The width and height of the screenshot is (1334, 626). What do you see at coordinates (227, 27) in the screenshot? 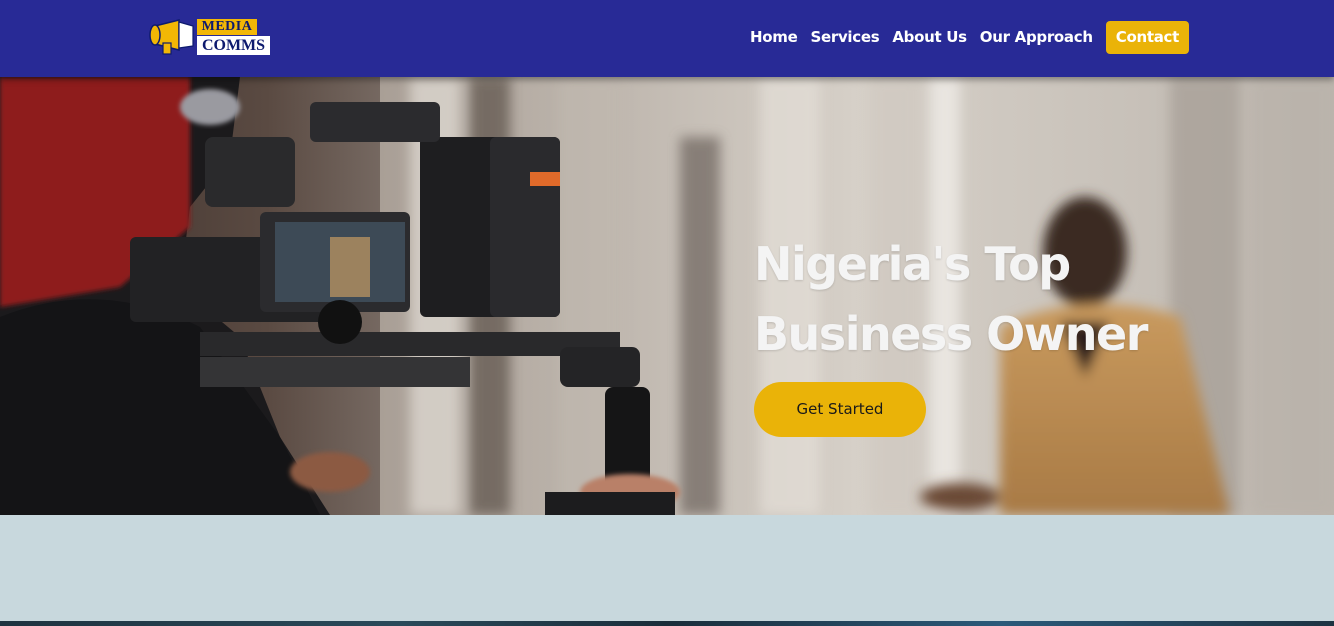
I see `logo-text-media: MEDIA` at bounding box center [227, 27].